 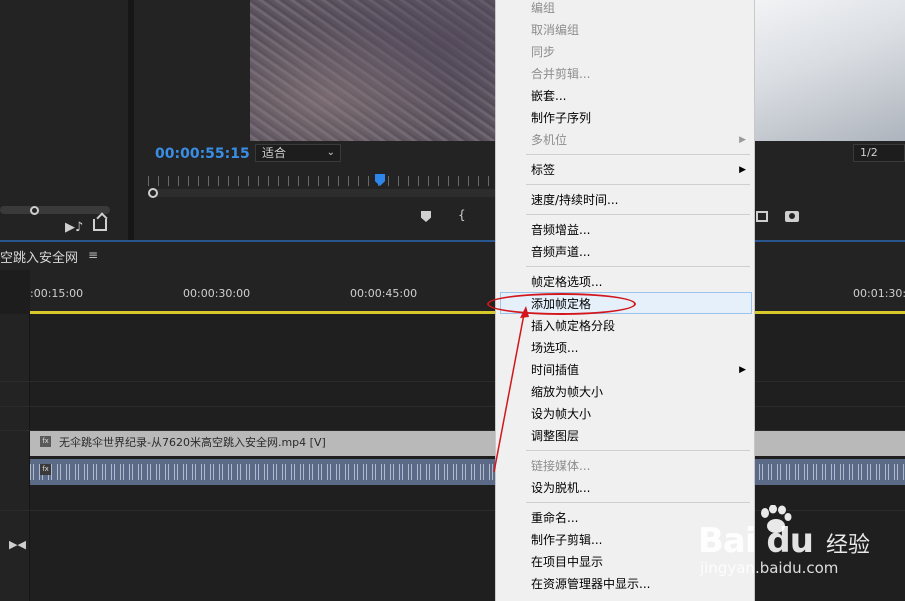 I want to click on timeline-time-ruler, so click(x=467, y=292).